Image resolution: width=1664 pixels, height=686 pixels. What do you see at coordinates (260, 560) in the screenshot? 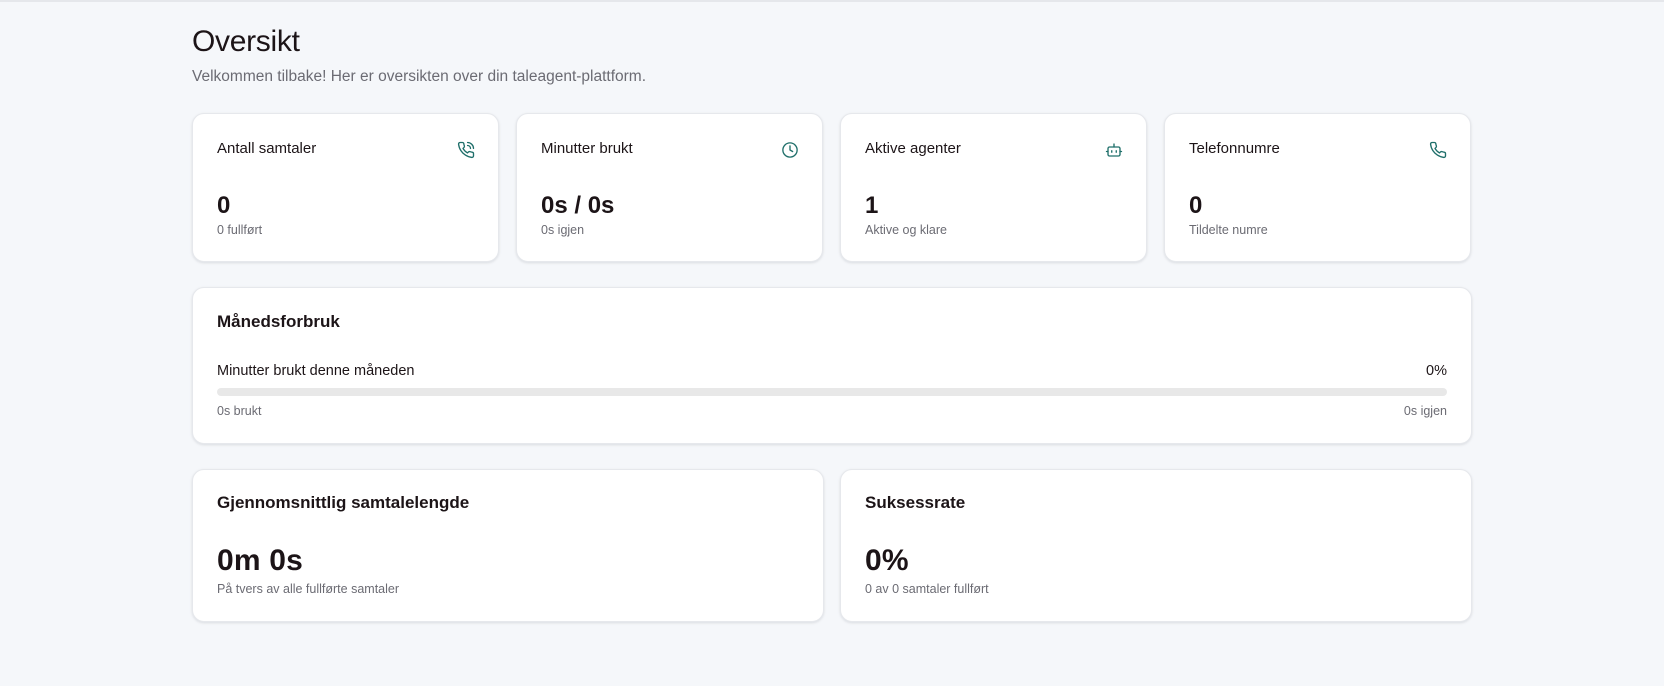
I see `avg-duration-value: 0m 0s` at bounding box center [260, 560].